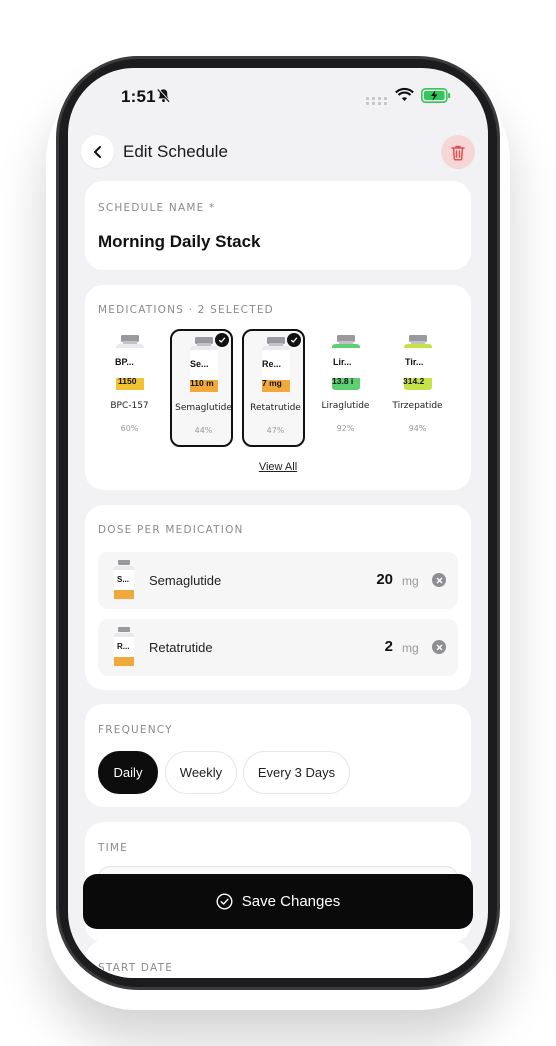 The height and width of the screenshot is (1046, 556). I want to click on medication-option-bpc-157: BP... 1150 BPC-157 60%, so click(129, 388).